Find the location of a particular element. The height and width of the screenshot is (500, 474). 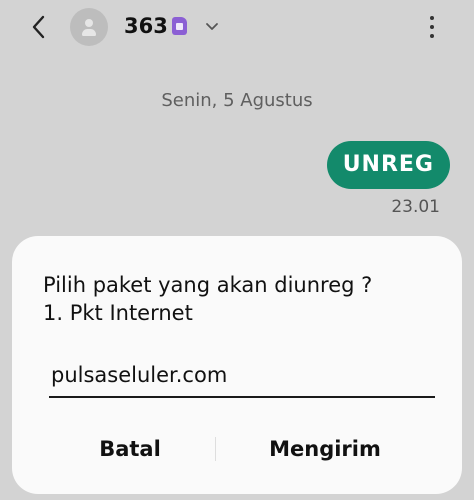

back-button is located at coordinates (39, 27).